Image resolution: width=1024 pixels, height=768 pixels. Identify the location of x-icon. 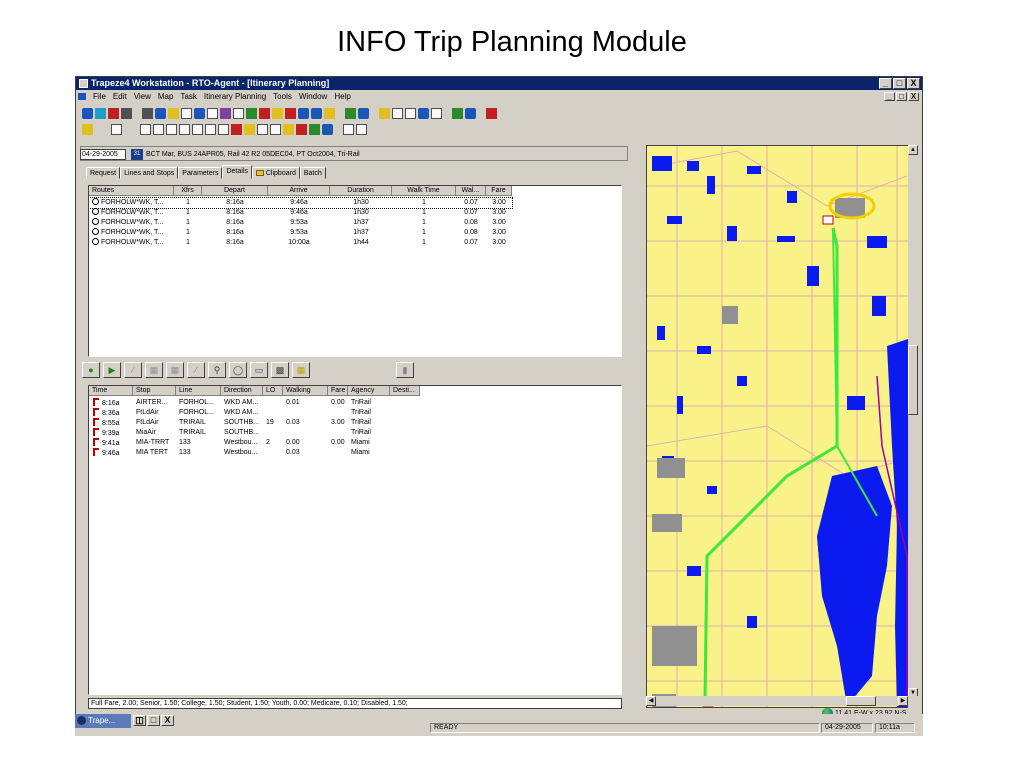
(113, 113).